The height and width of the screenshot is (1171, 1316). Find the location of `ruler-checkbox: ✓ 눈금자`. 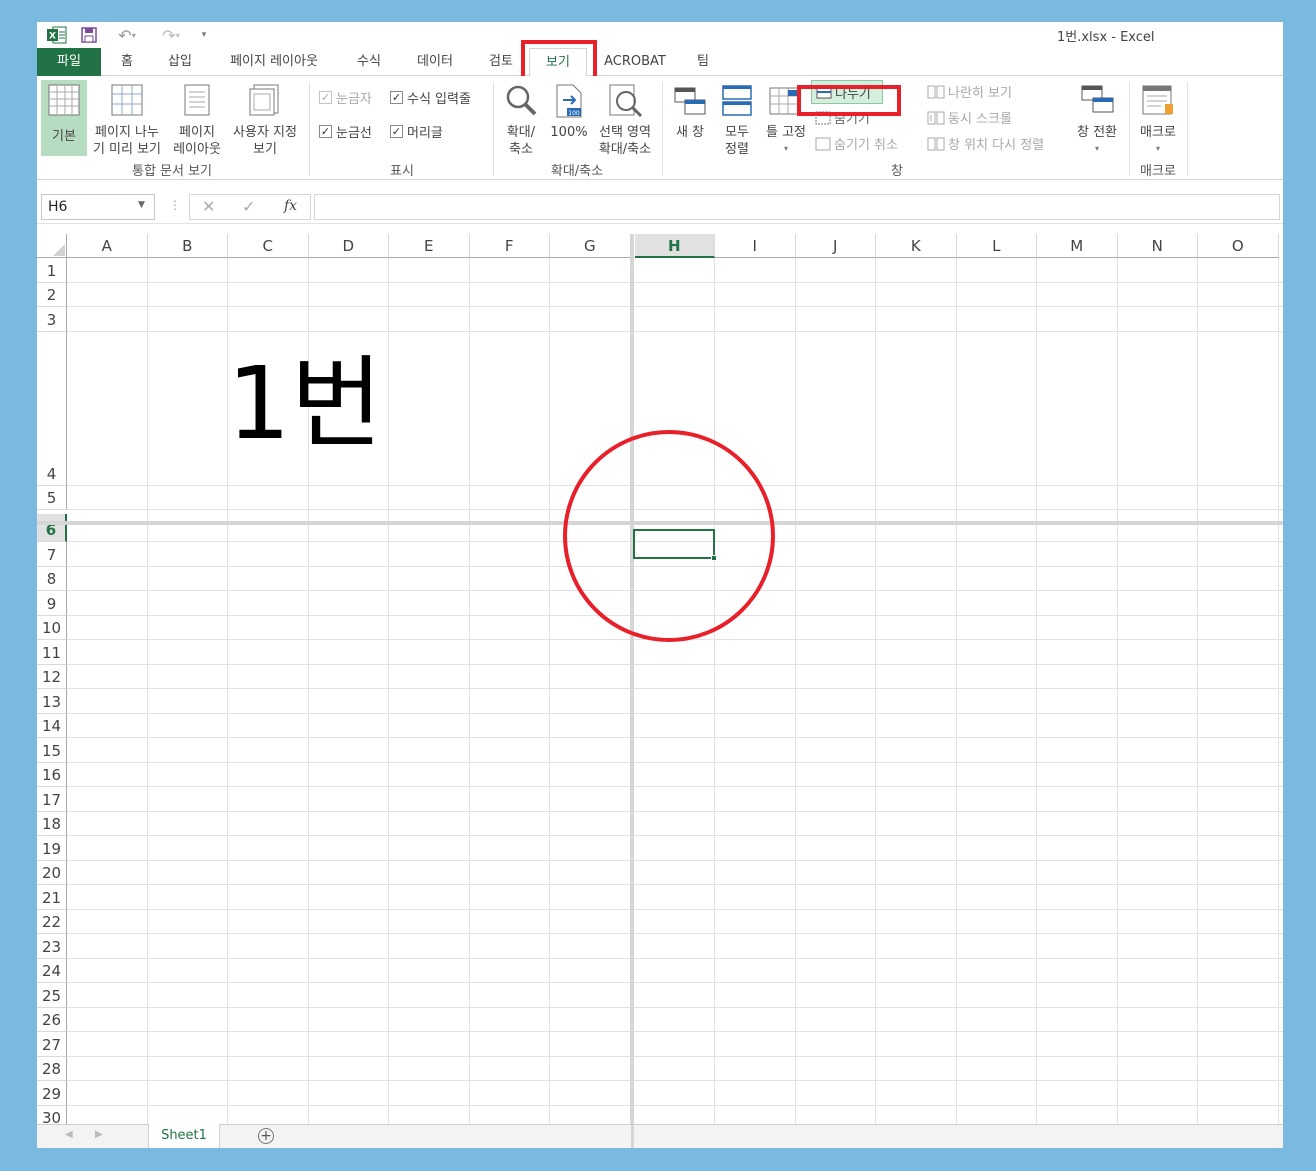

ruler-checkbox: ✓ 눈금자 is located at coordinates (345, 97).